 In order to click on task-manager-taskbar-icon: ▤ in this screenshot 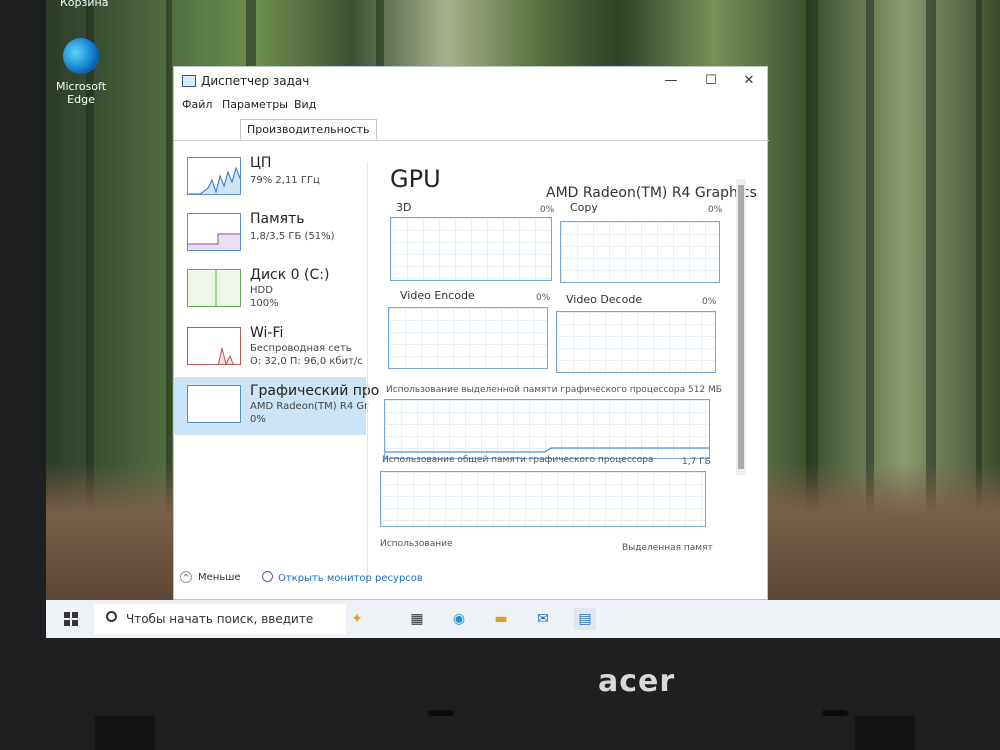, I will do `click(585, 619)`.